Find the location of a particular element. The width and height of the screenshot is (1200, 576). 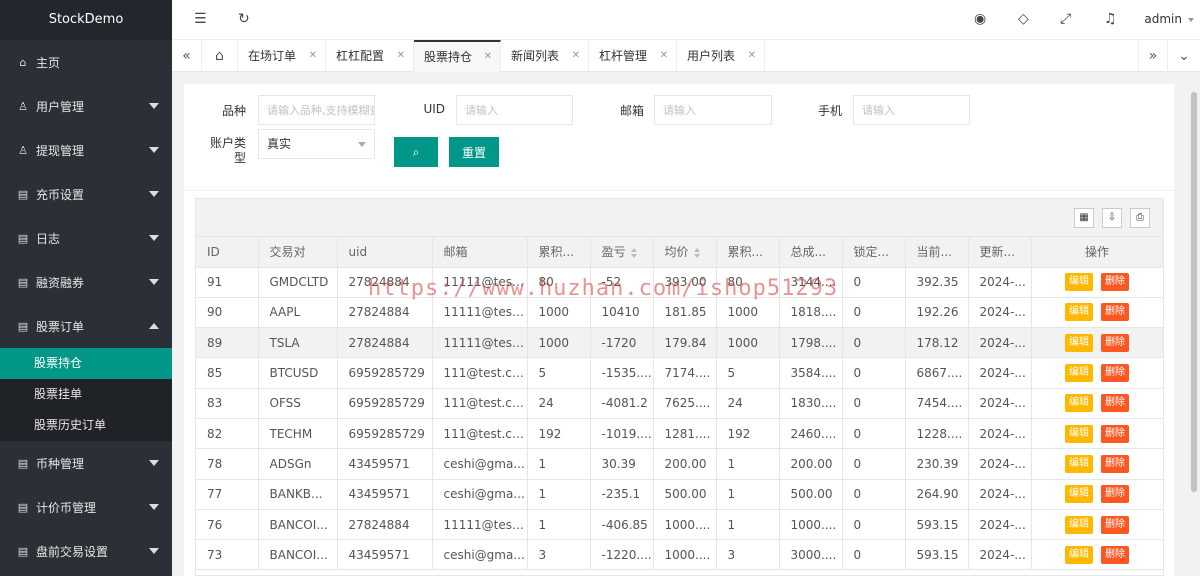

sidebar-item-stock-orders: ▤ 股票订单 is located at coordinates (86, 326).